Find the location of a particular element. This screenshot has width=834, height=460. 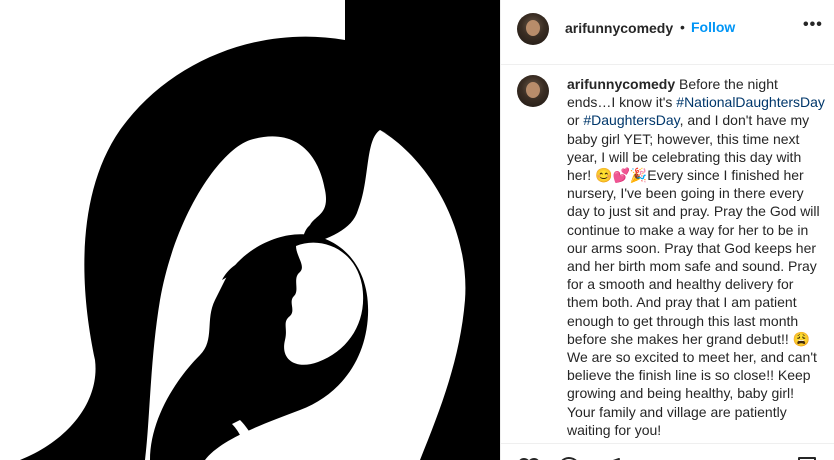

bookmark-icon is located at coordinates (807, 458).